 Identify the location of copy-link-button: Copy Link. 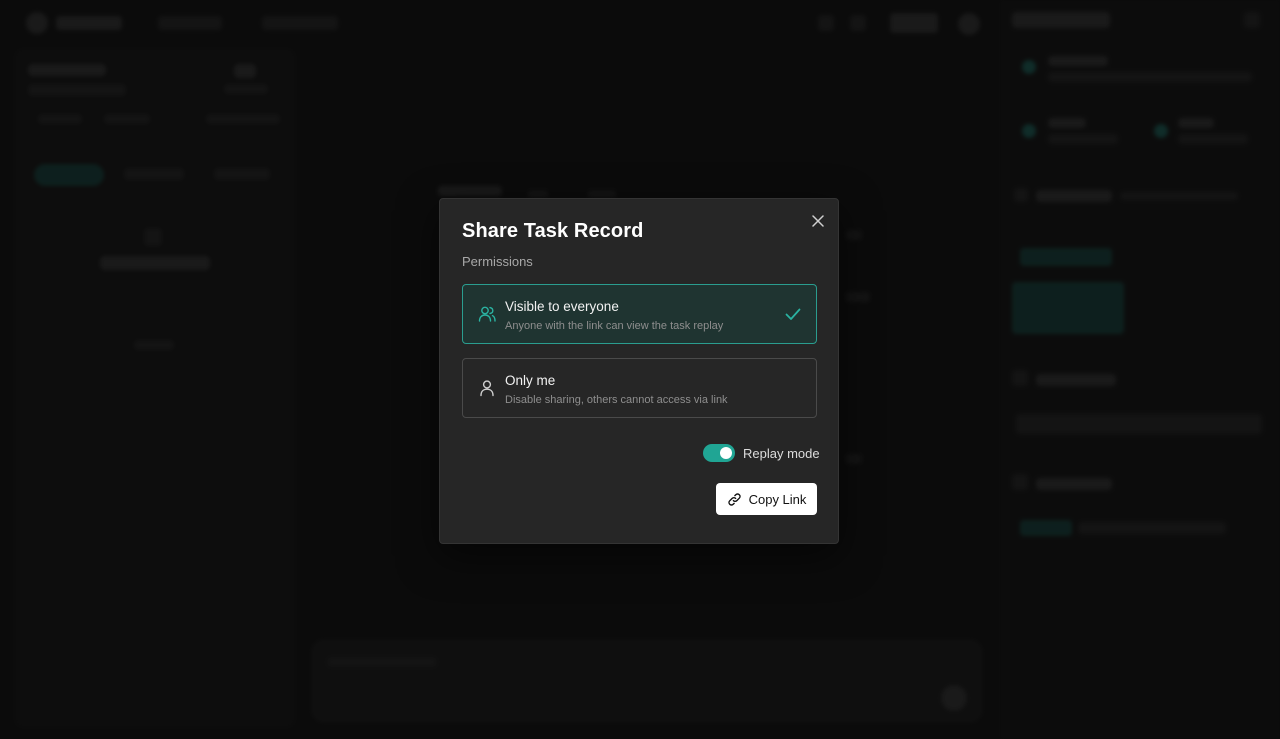
(766, 499).